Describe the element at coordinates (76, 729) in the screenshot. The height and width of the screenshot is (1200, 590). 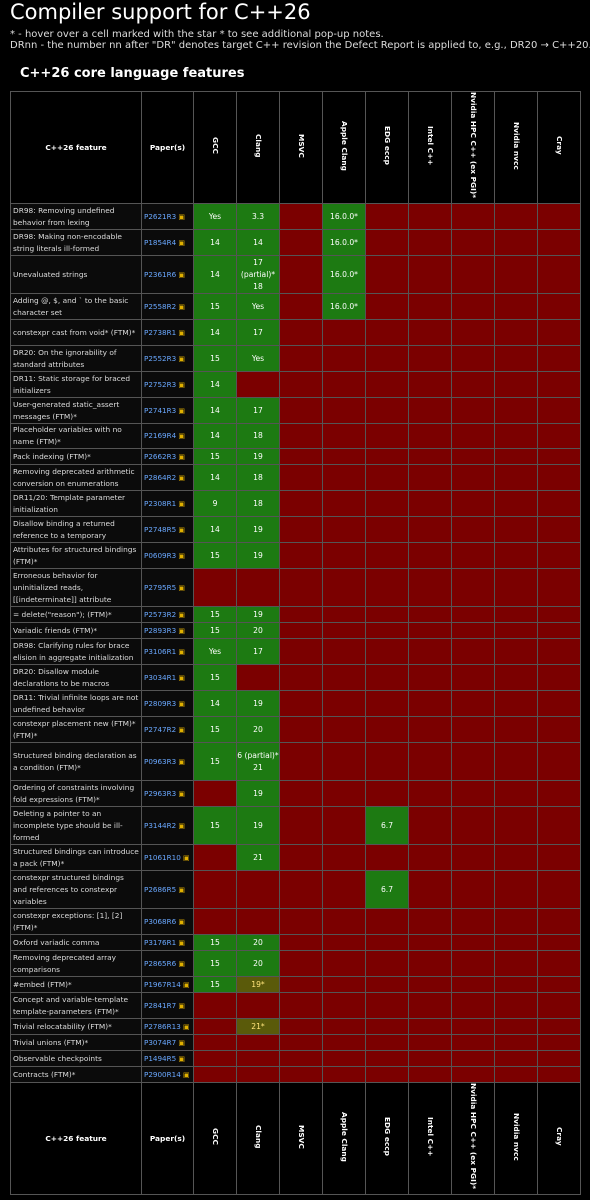
I see `feature-name: constexpr placement new (FTM)* (FTM)*` at that location.